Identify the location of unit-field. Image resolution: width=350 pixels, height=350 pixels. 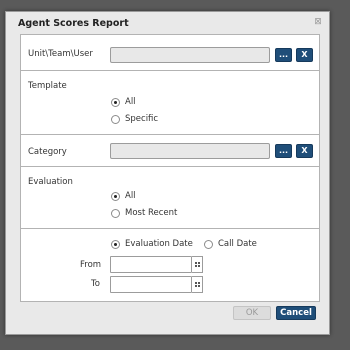
(190, 55).